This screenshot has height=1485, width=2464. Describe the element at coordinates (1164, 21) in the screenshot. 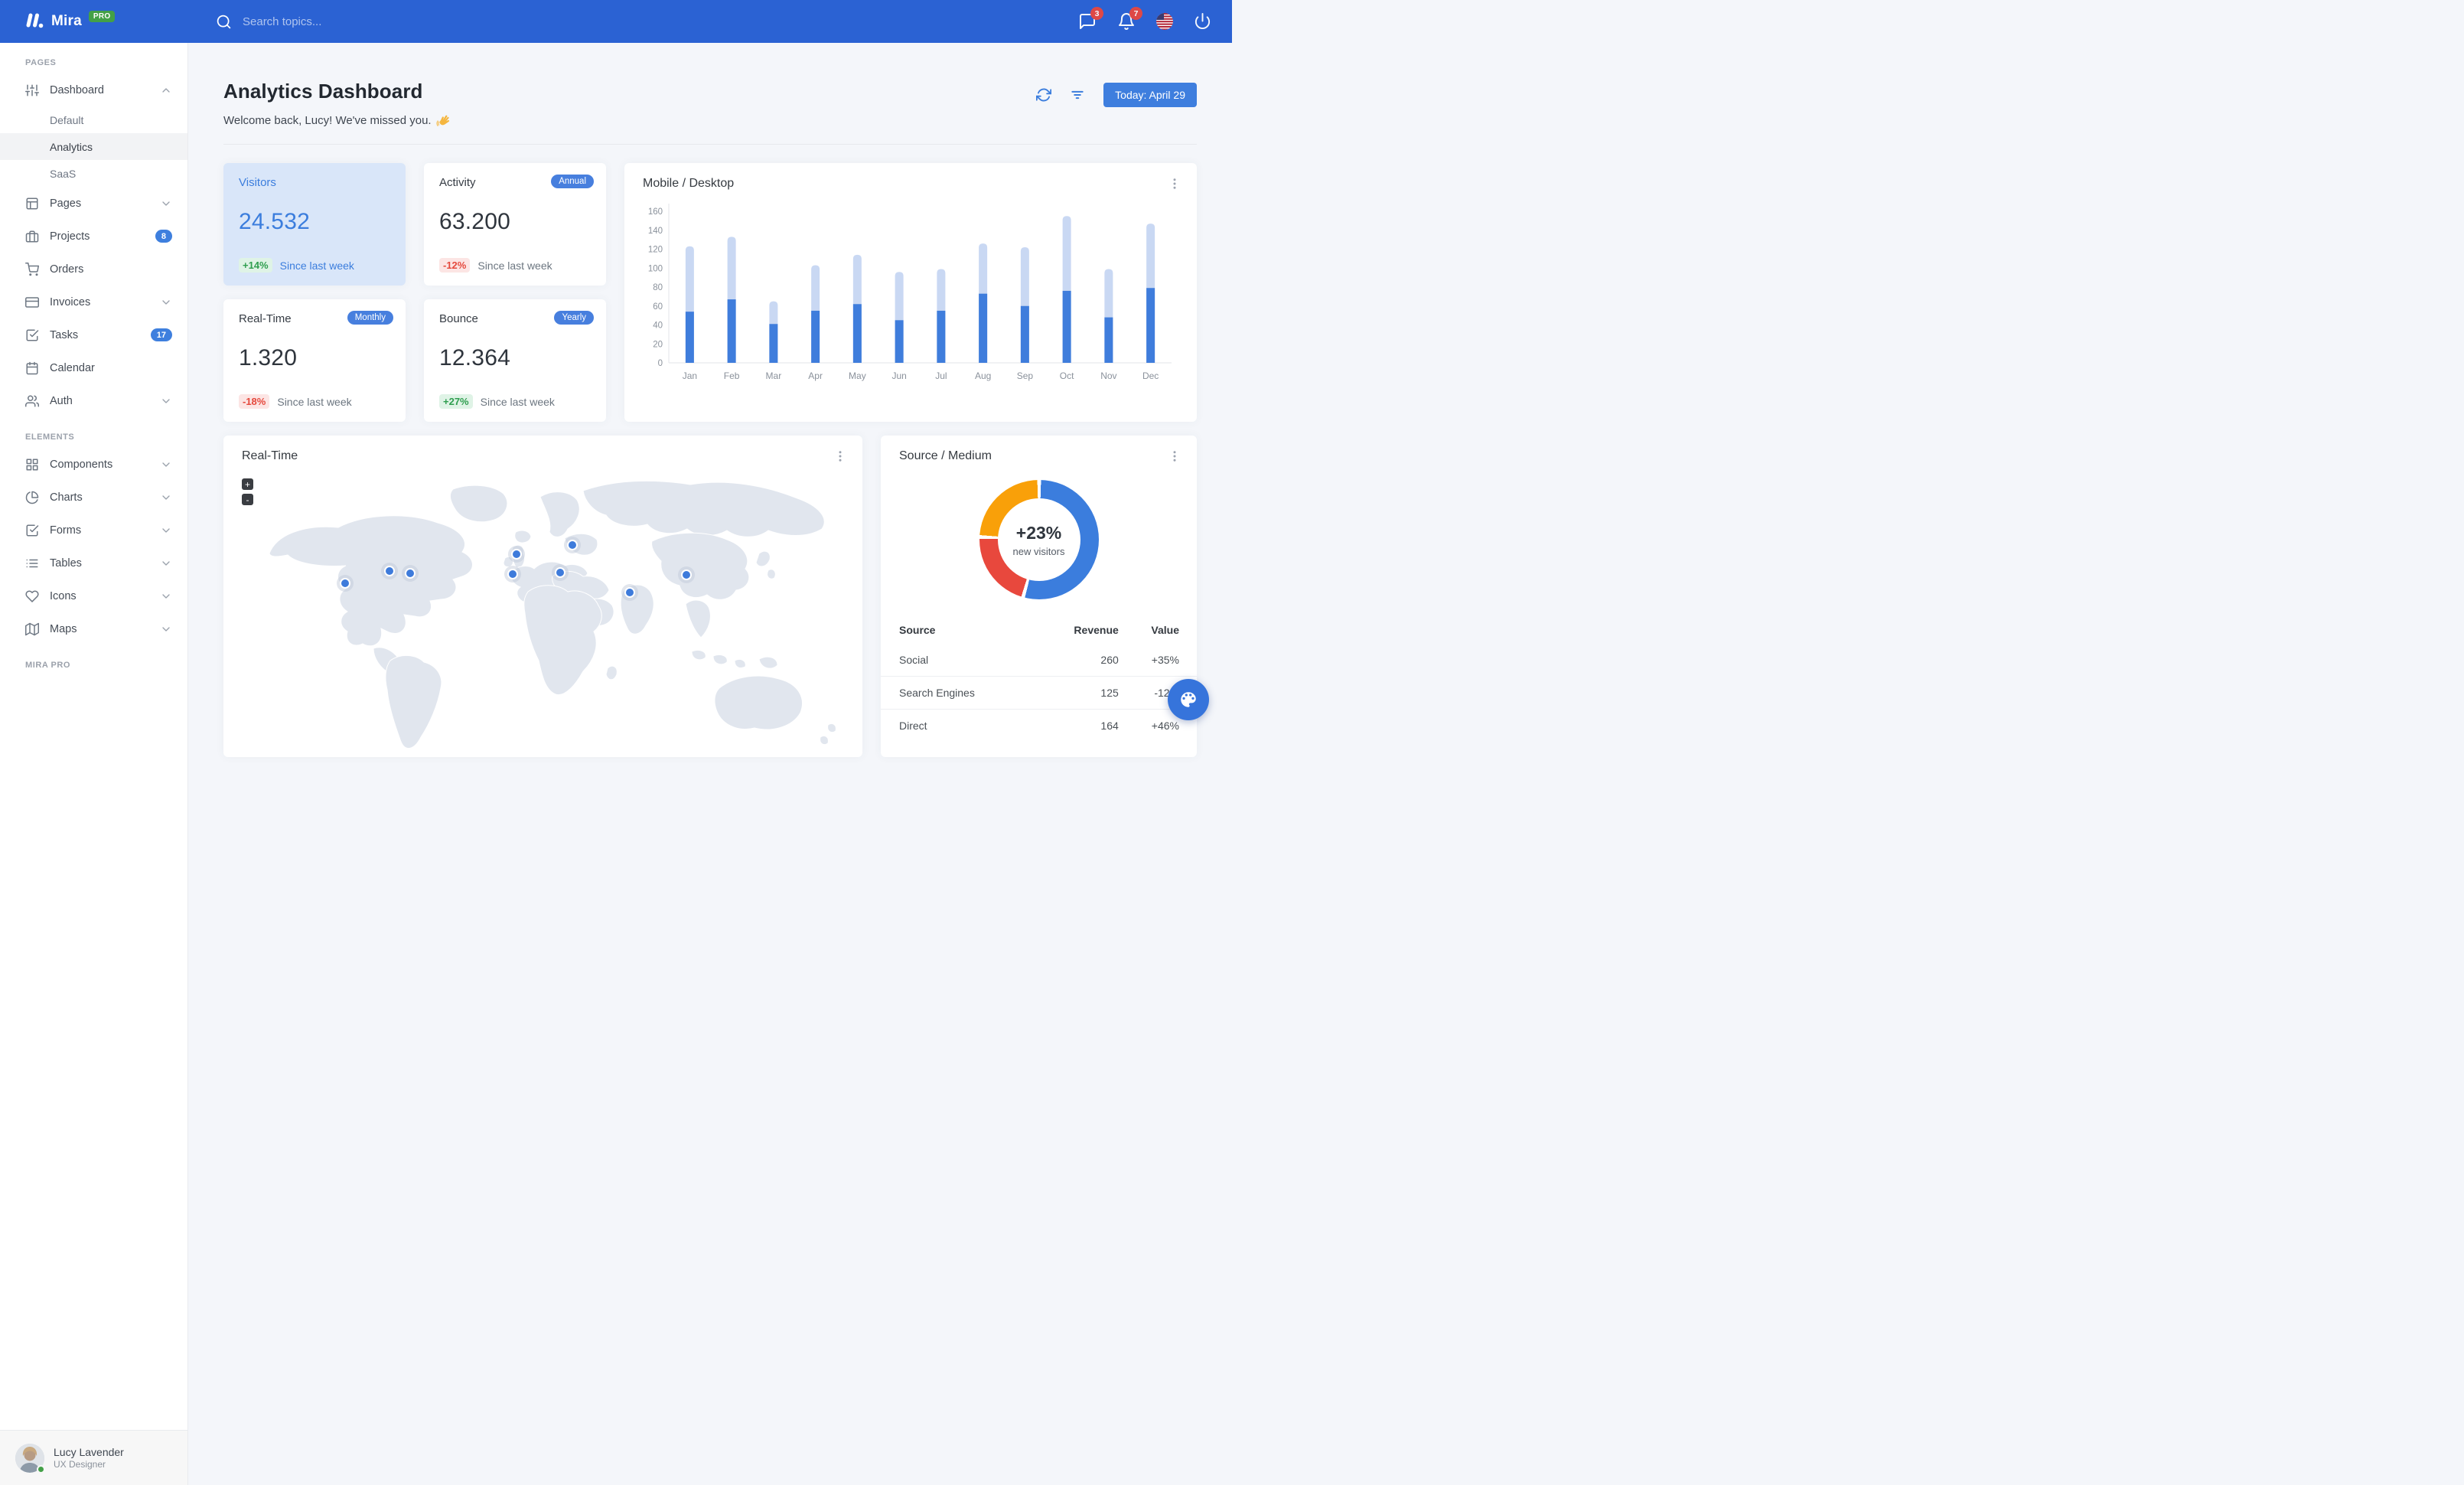

I see `language-flag-button` at that location.